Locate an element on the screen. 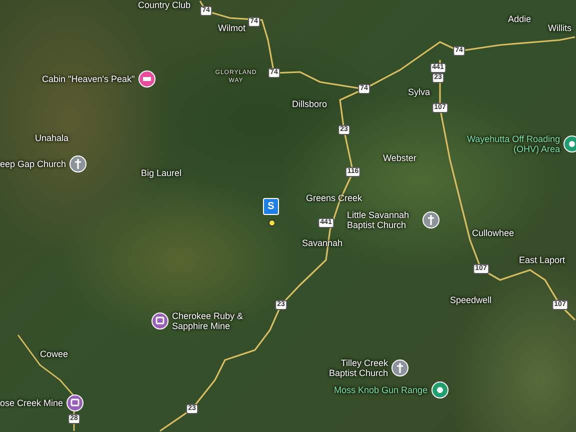 The image size is (576, 432). place-label: eep Gap Church is located at coordinates (33, 164).